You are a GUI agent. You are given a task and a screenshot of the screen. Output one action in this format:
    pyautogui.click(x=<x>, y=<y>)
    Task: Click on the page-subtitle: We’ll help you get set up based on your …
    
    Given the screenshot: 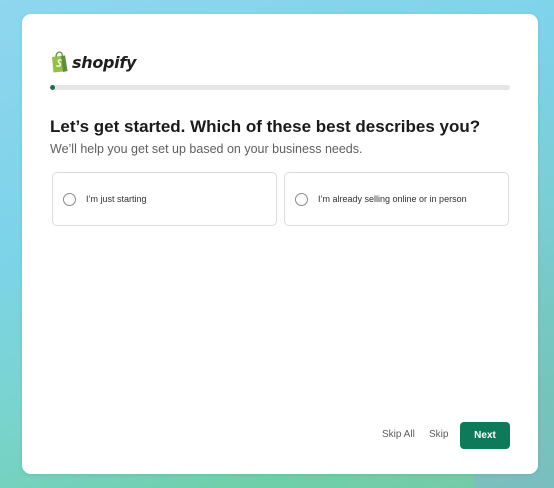 What is the action you would take?
    pyautogui.click(x=206, y=149)
    